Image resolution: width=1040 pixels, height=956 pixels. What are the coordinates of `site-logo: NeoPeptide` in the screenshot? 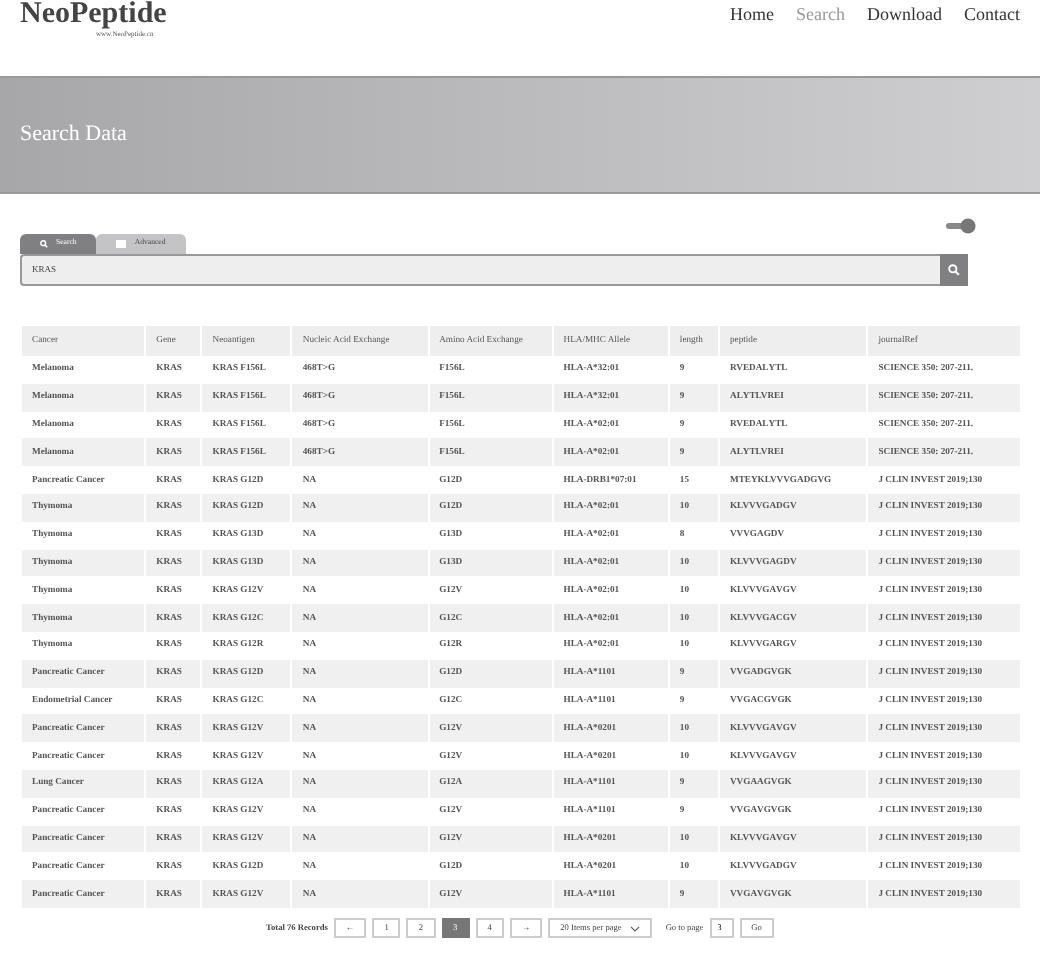 It's located at (93, 15).